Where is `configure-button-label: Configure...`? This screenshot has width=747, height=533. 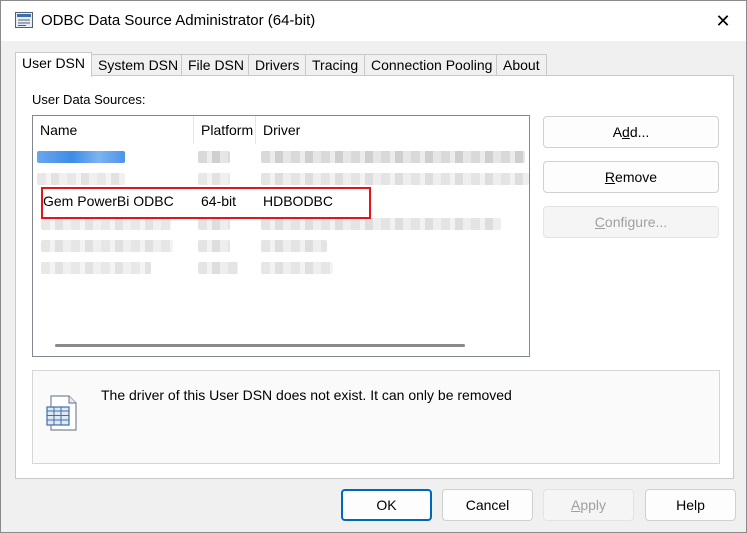
configure-button-label: Configure... is located at coordinates (631, 222).